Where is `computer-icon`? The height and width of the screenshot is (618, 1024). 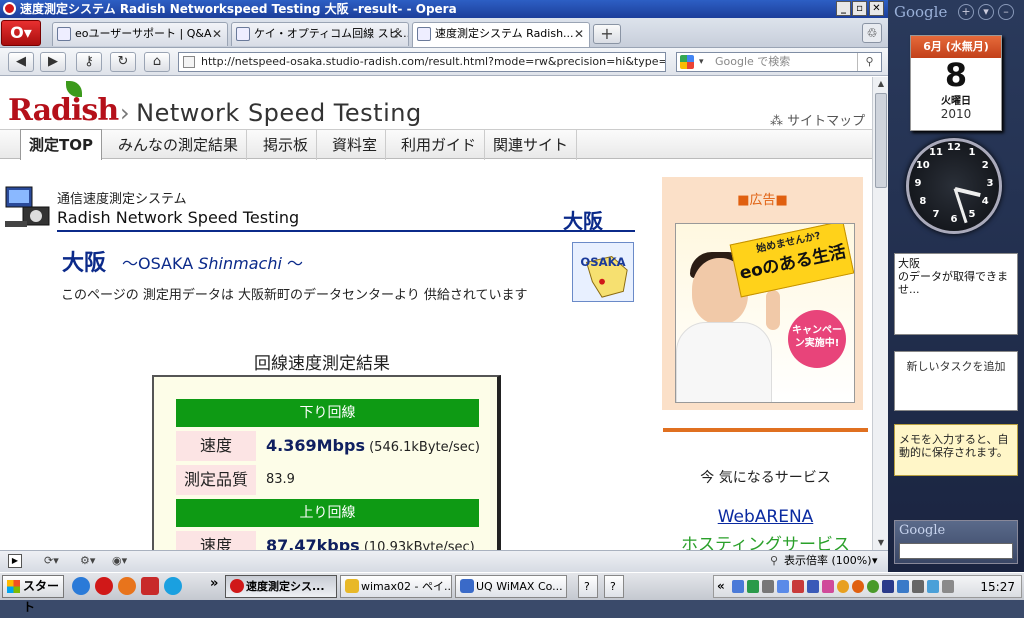 computer-icon is located at coordinates (27, 206).